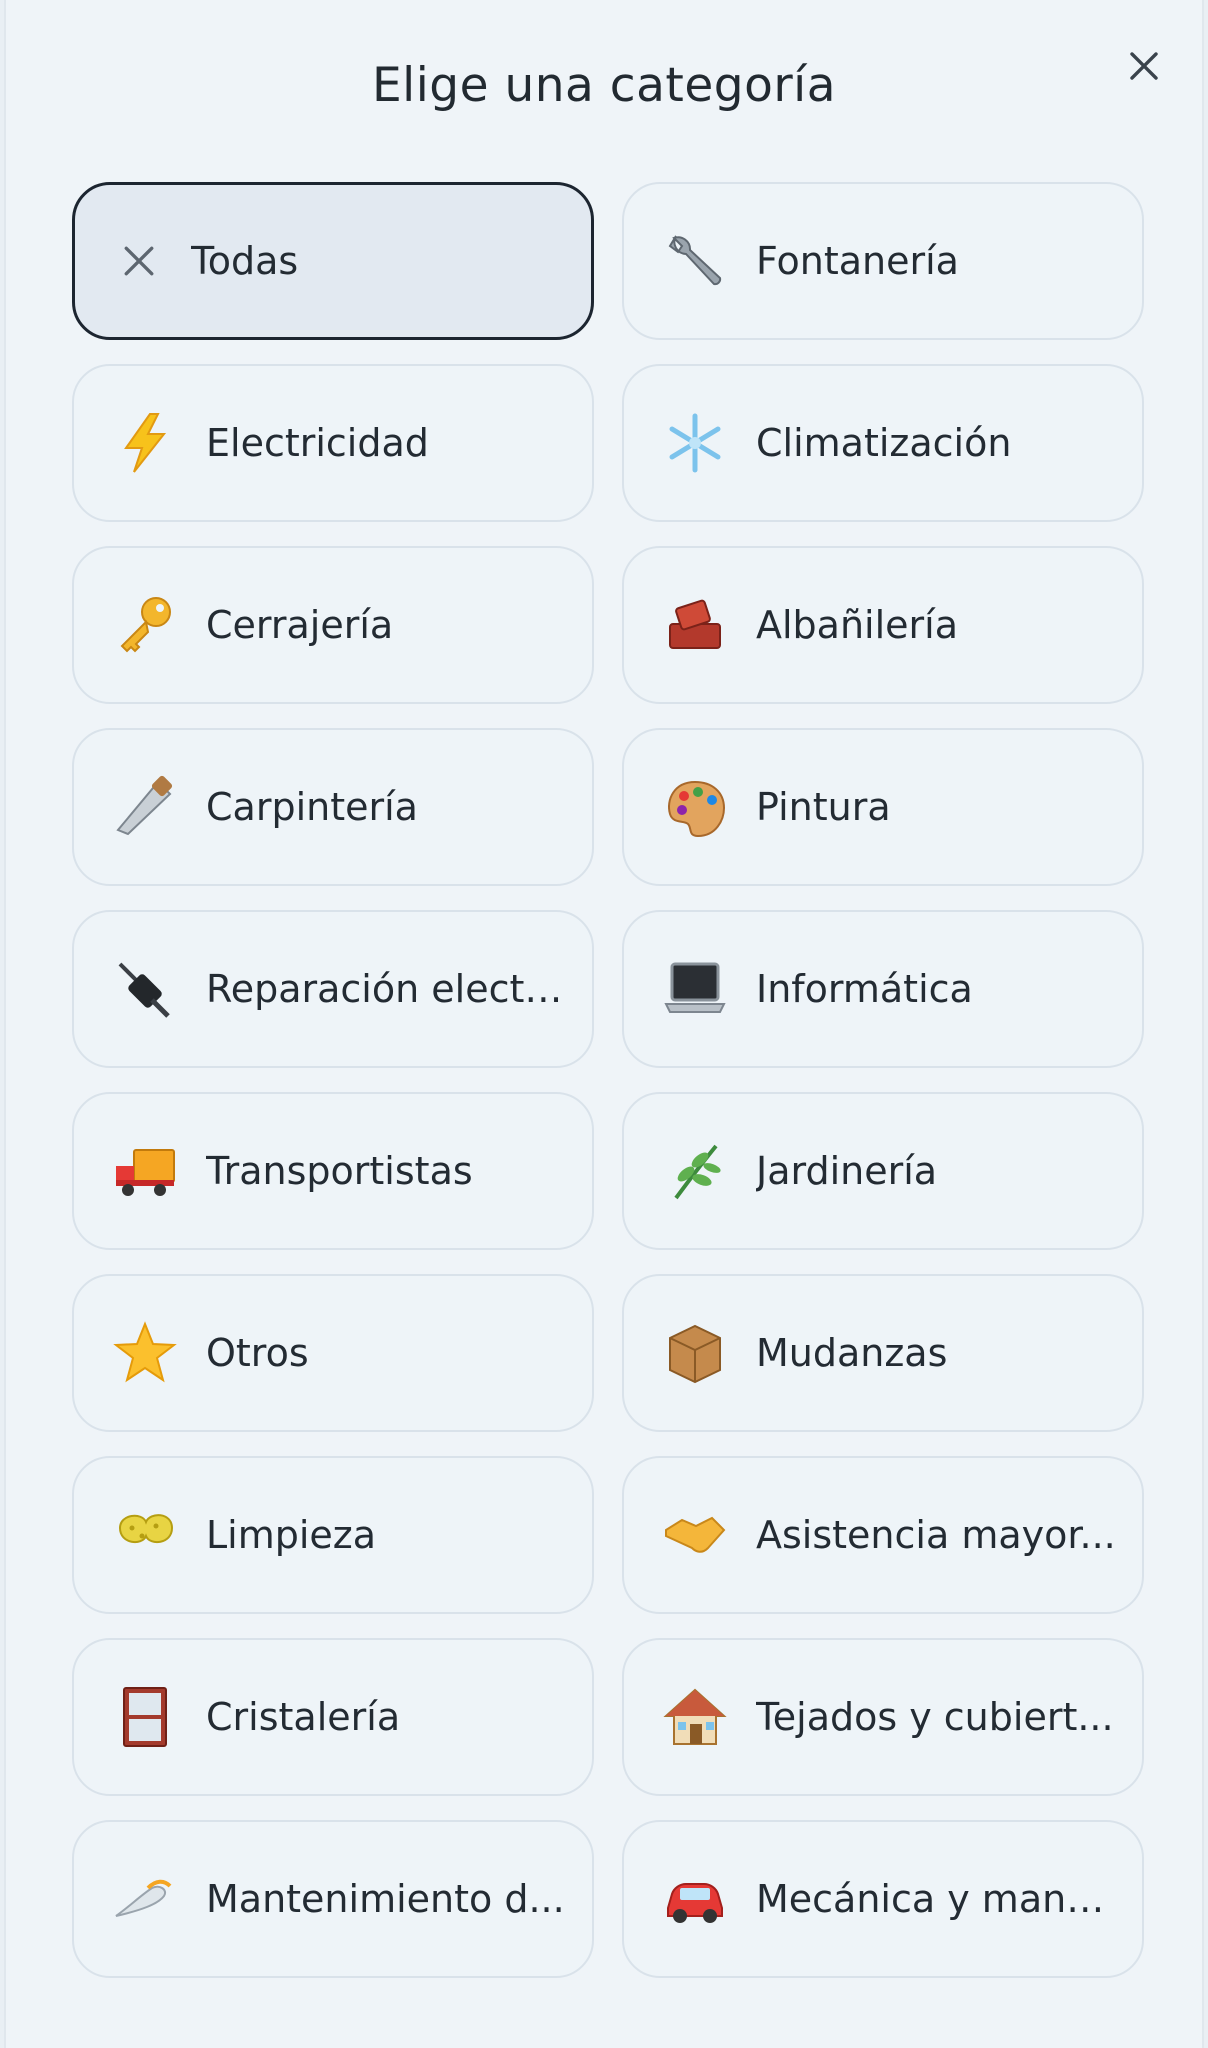 This screenshot has width=1208, height=2048. I want to click on category-card-cerrajeria: Cerrajería, so click(333, 625).